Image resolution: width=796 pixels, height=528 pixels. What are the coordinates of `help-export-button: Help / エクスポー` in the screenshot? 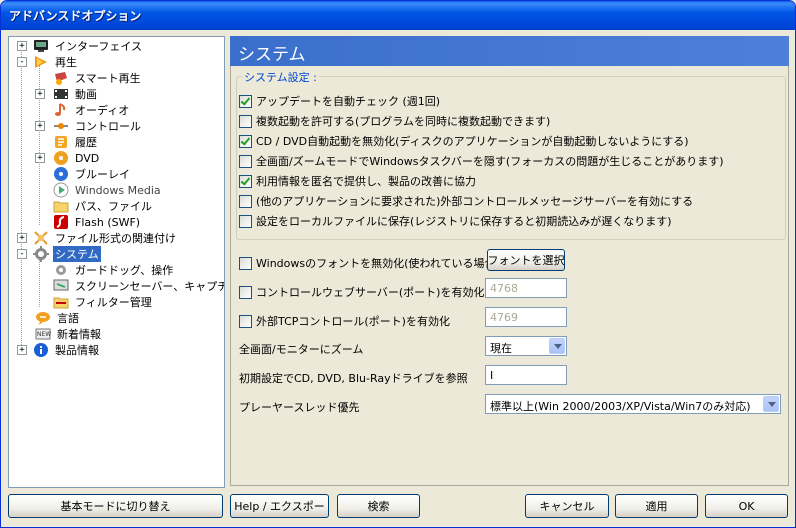 It's located at (279, 506).